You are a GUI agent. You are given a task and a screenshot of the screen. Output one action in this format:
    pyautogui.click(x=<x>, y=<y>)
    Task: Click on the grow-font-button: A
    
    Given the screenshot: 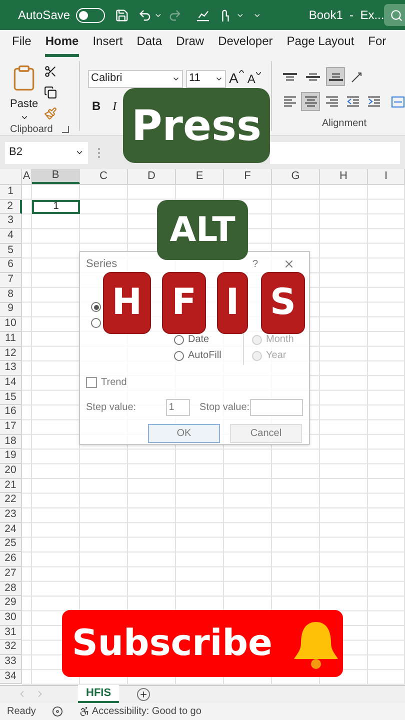 What is the action you would take?
    pyautogui.click(x=236, y=78)
    